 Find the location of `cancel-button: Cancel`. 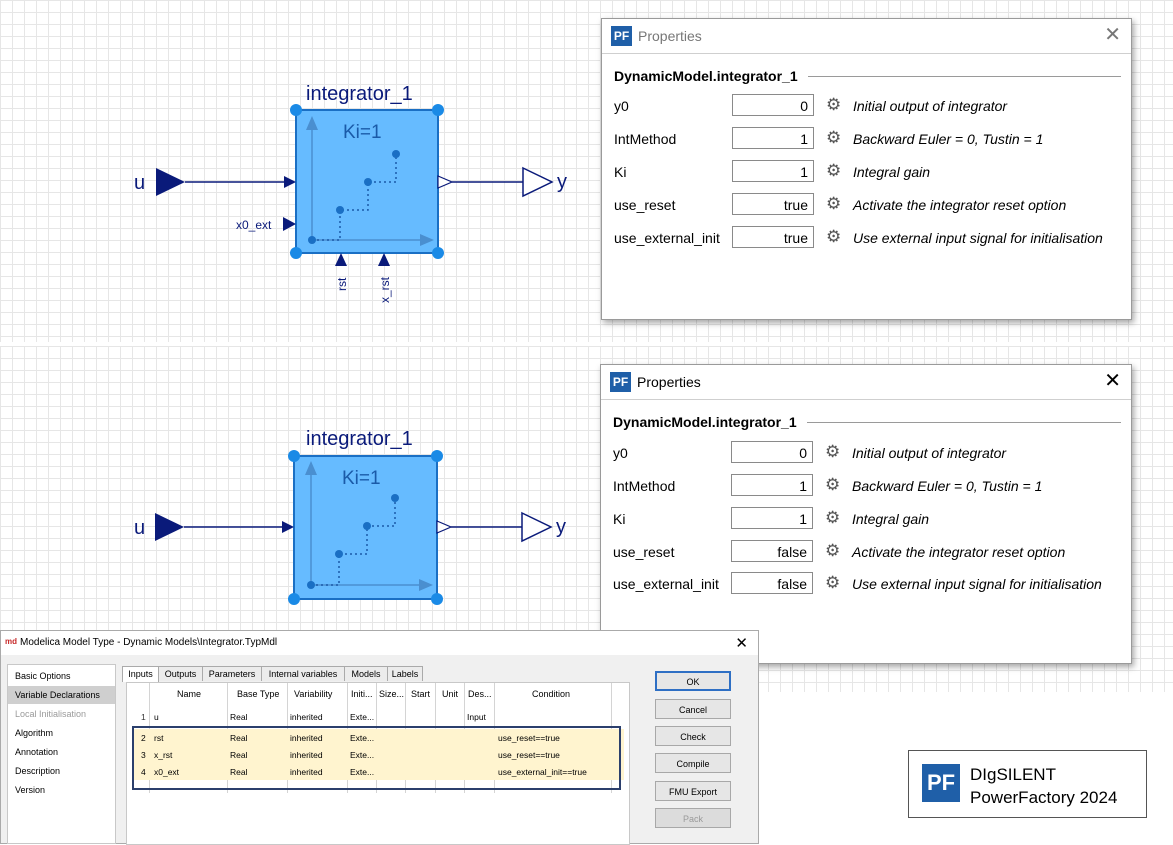

cancel-button: Cancel is located at coordinates (693, 709).